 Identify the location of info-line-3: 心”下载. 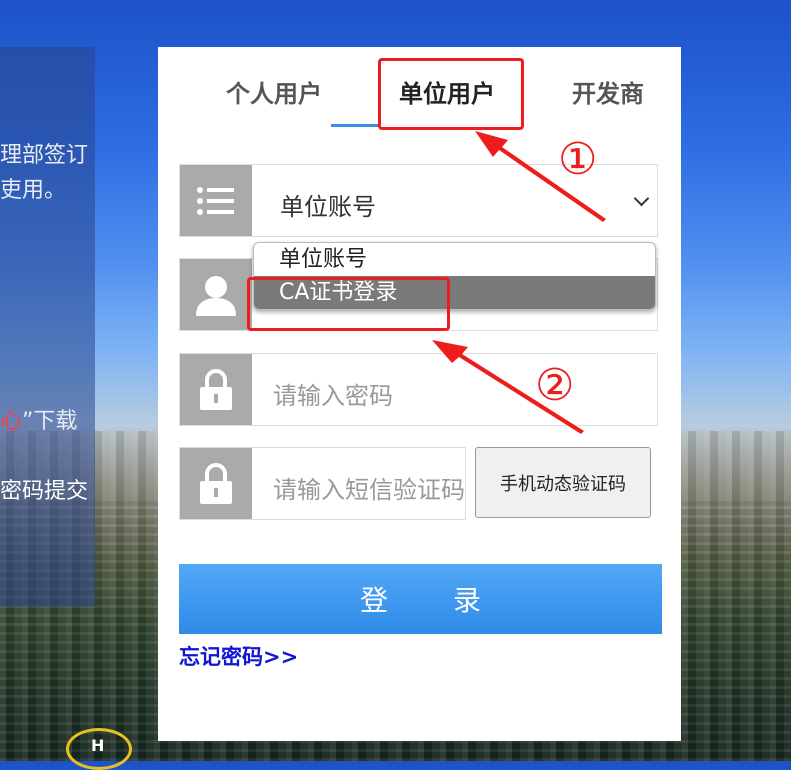
(38, 419).